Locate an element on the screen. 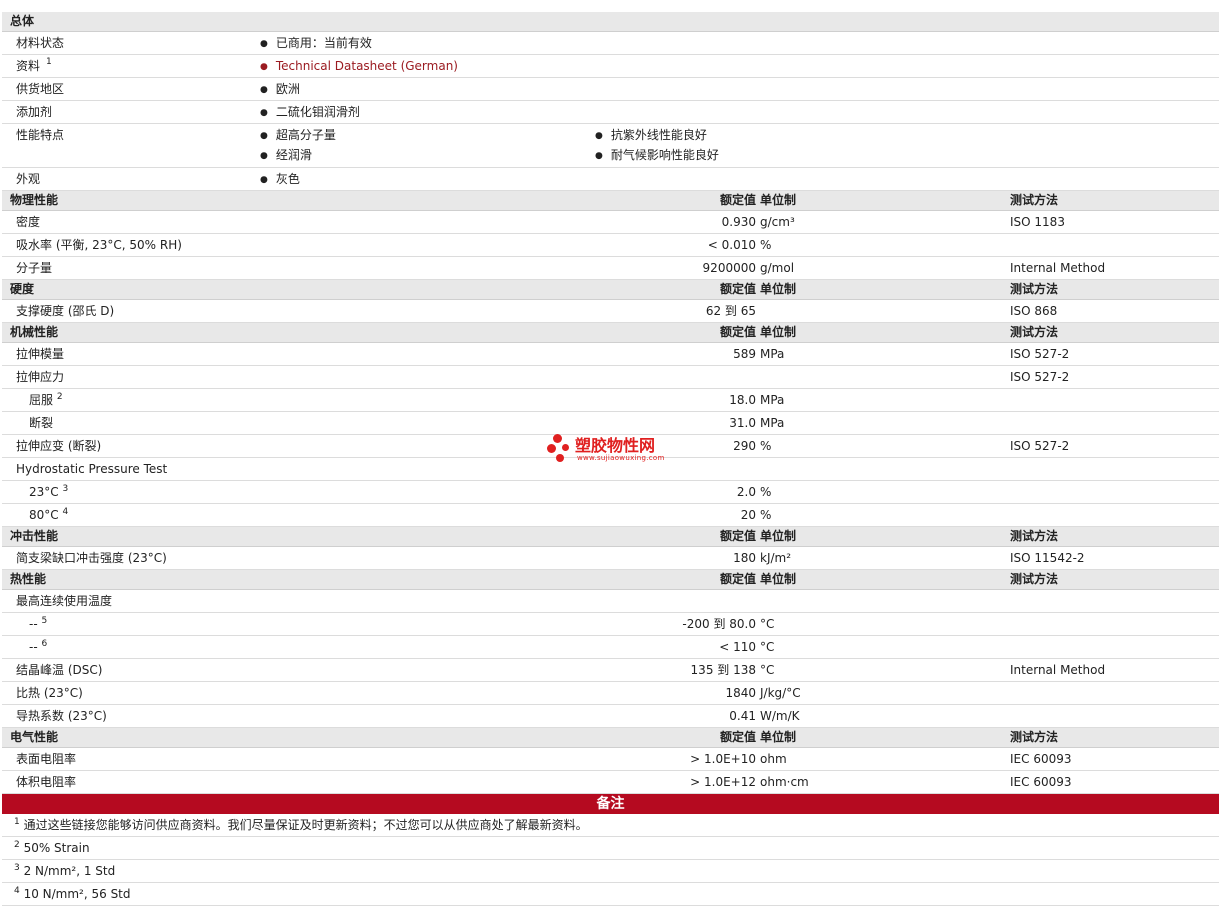 The width and height of the screenshot is (1219, 906). bullet-item: 经润滑 is located at coordinates (286, 156).